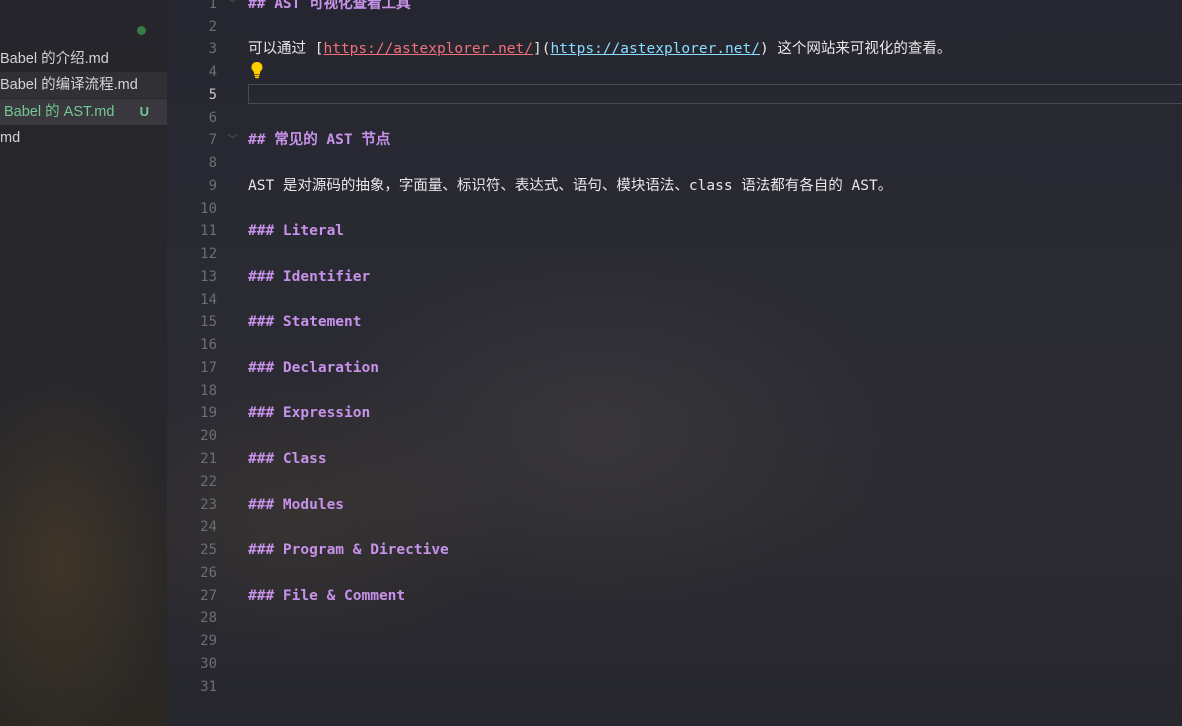  I want to click on editor-line: 24, so click(674, 527).